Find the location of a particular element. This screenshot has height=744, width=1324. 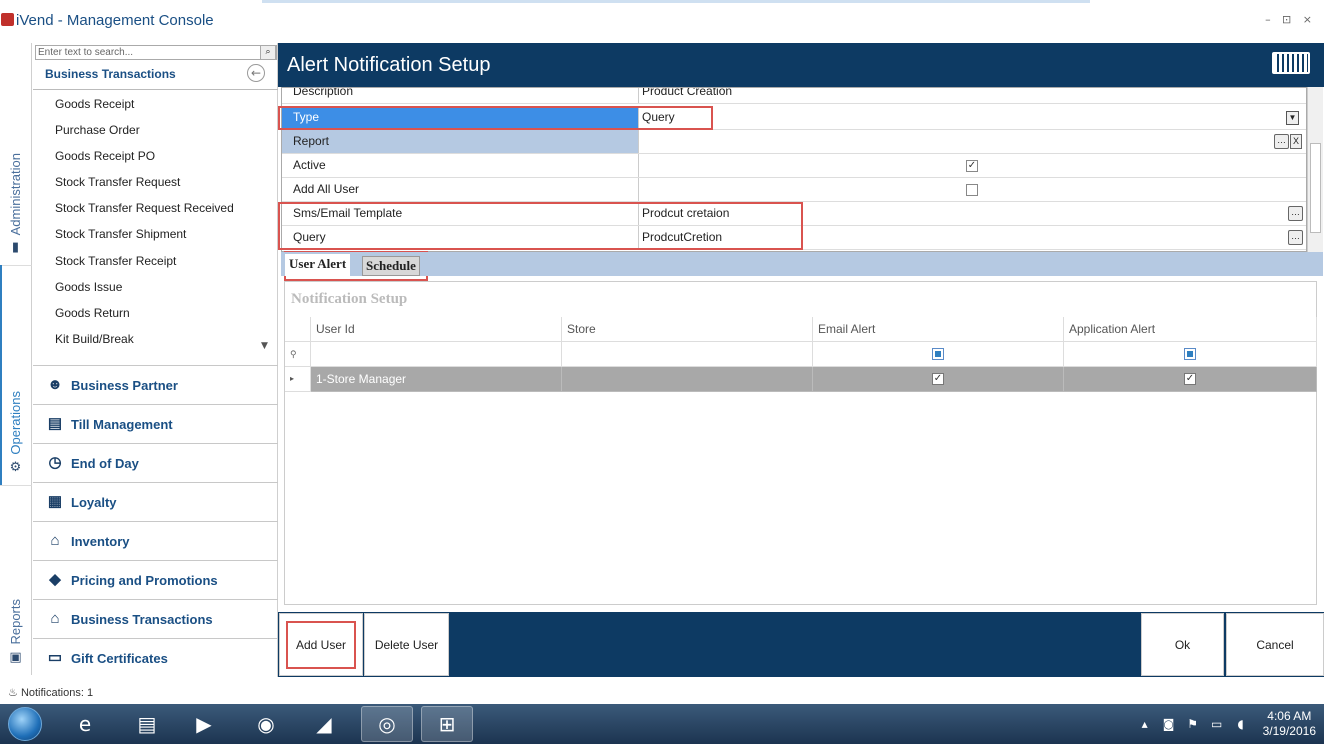

store-cell is located at coordinates (687, 379).